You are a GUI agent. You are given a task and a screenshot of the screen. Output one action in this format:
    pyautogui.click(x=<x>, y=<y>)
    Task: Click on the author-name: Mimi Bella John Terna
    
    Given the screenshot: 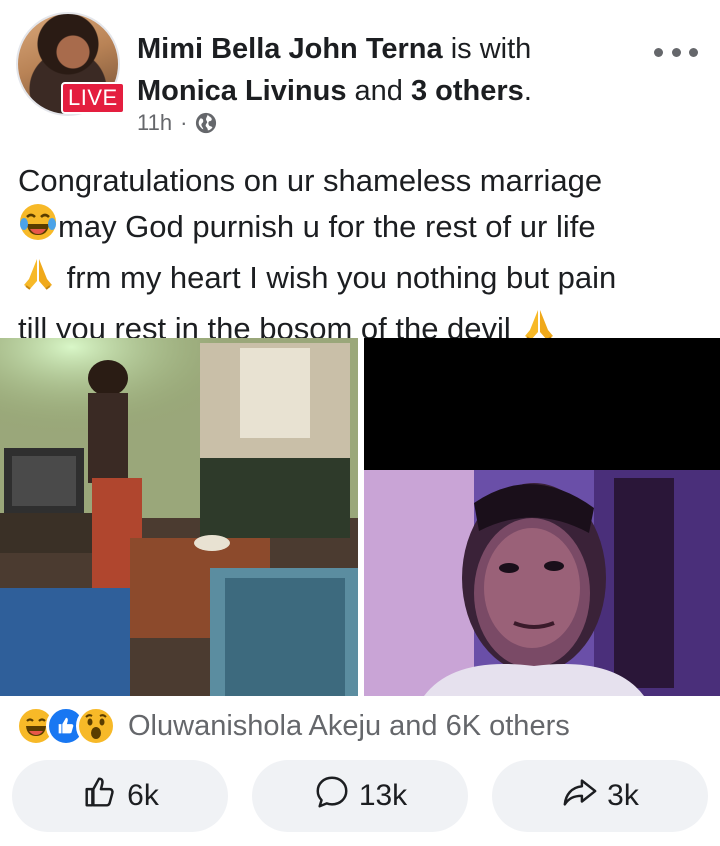 What is the action you would take?
    pyautogui.click(x=290, y=49)
    